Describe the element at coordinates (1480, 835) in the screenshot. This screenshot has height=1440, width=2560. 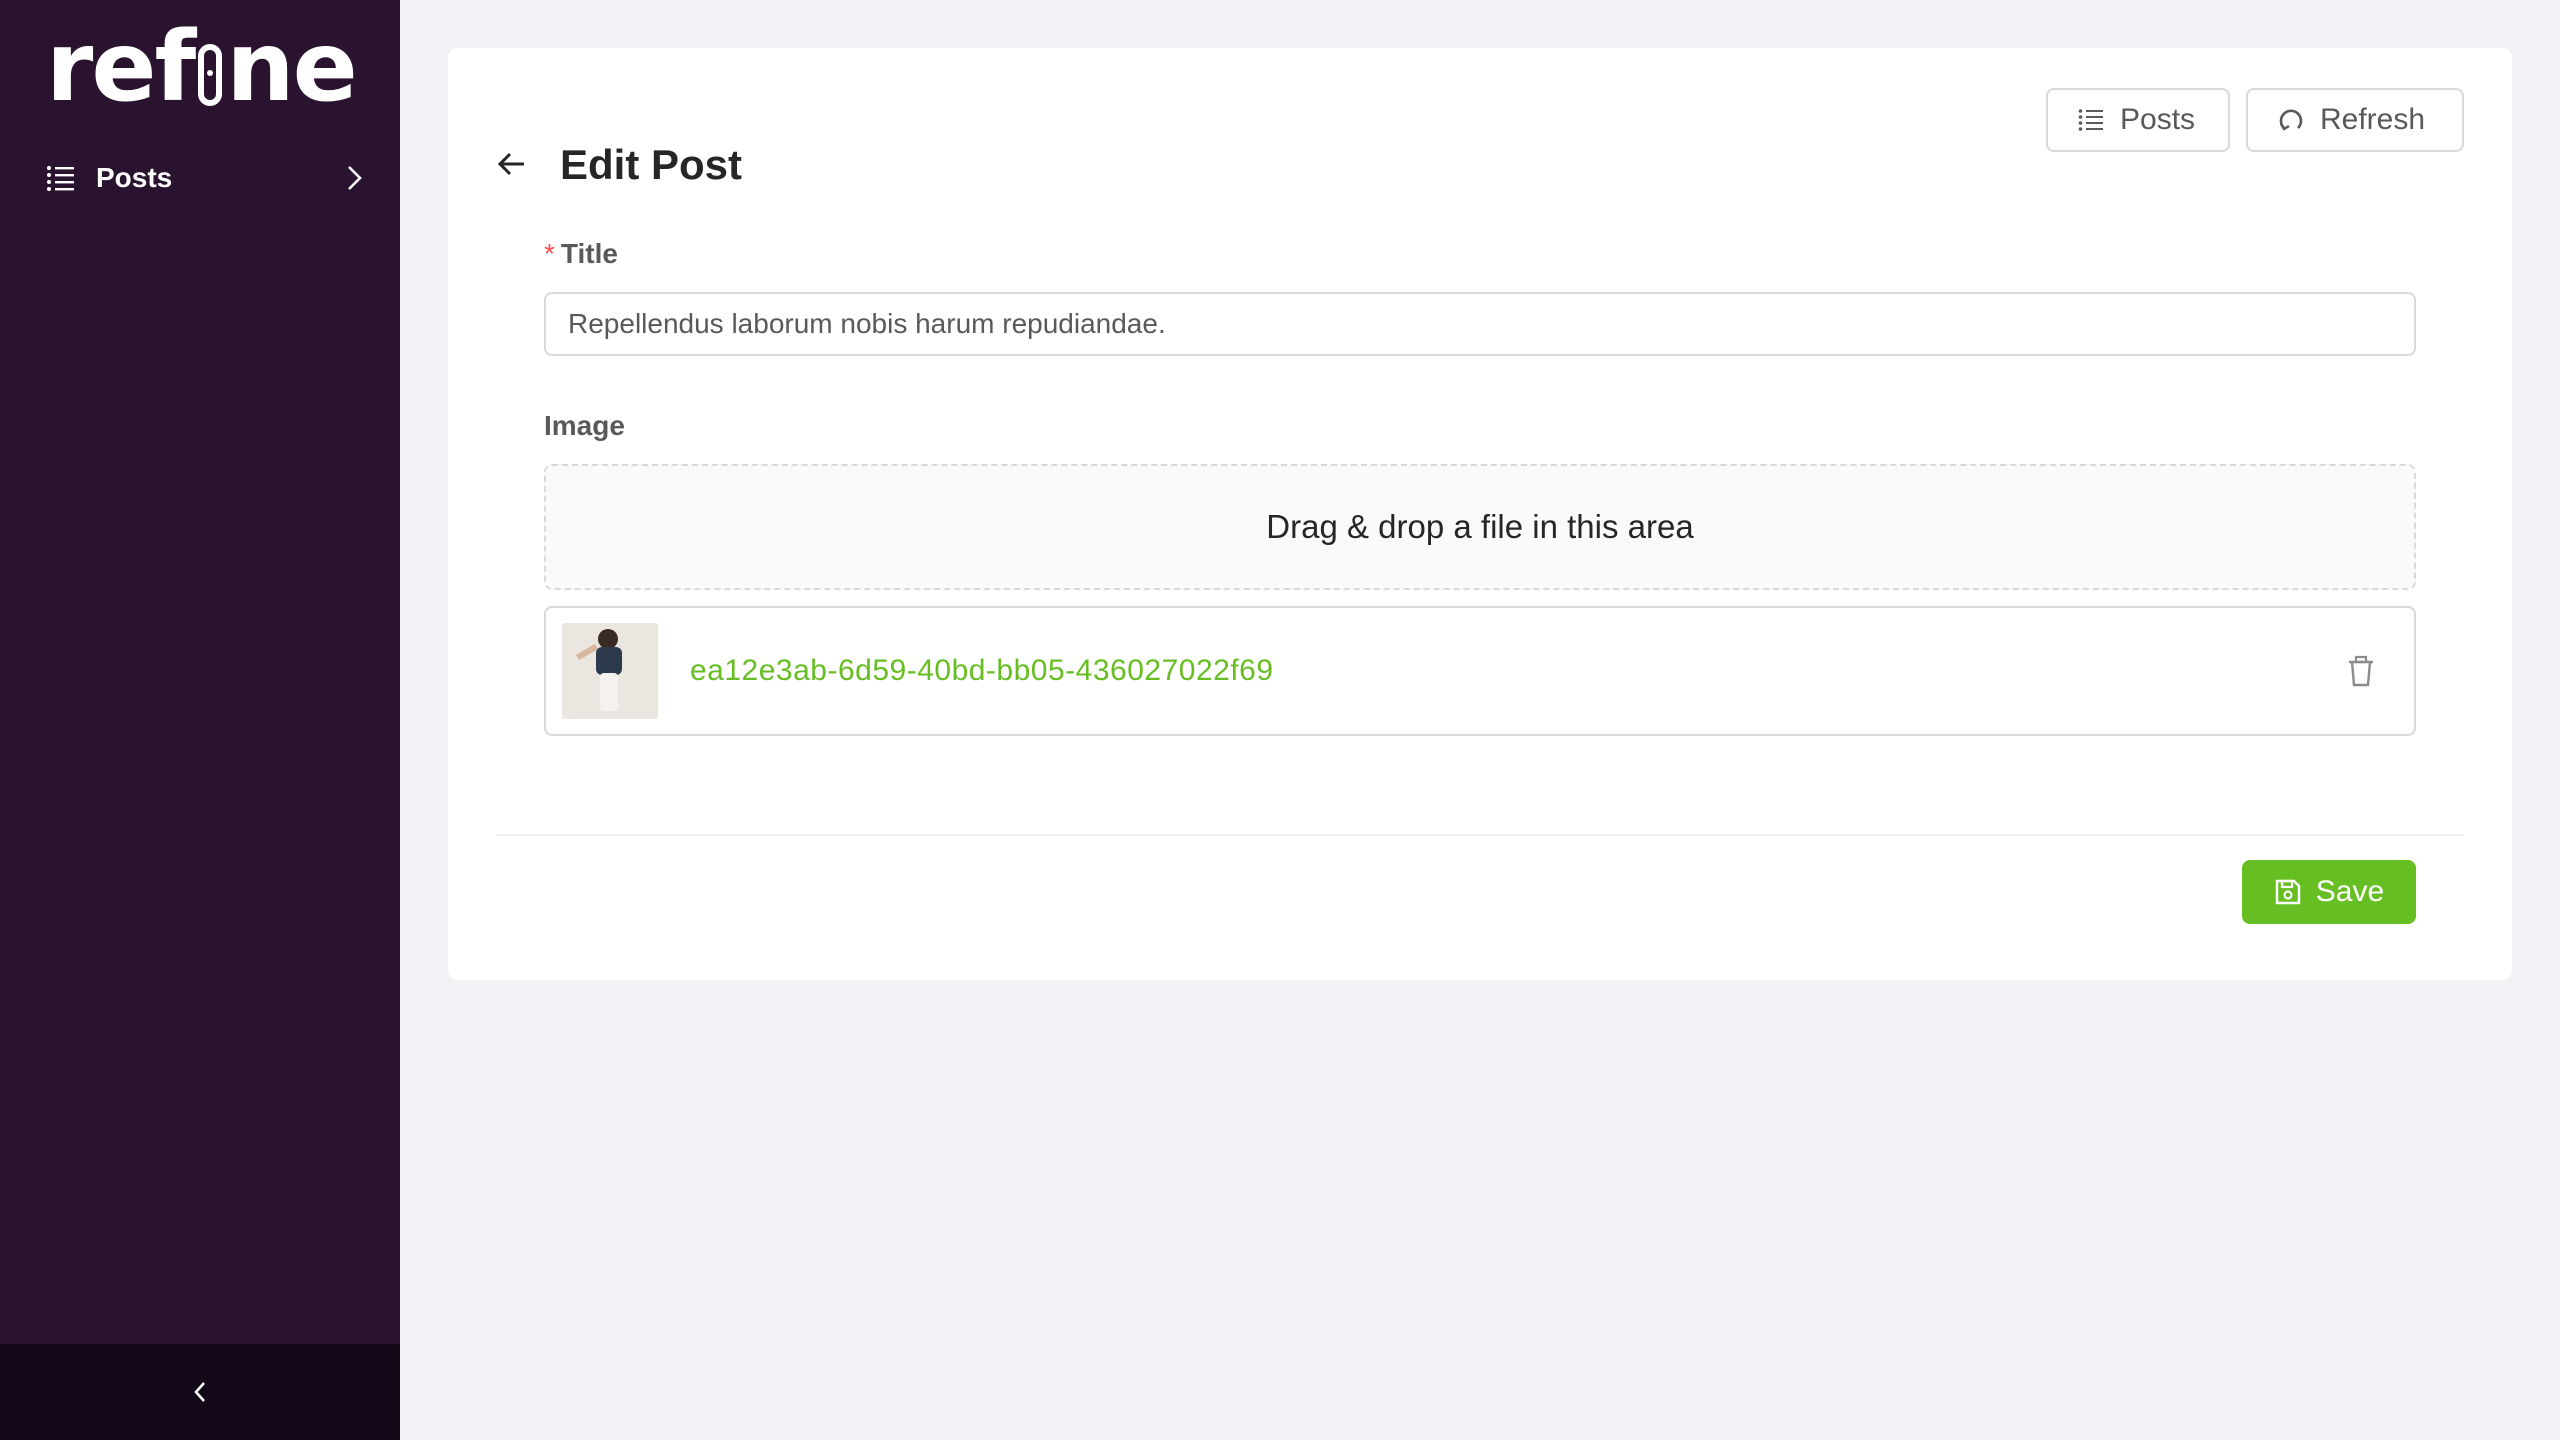
I see `footer-divider` at that location.